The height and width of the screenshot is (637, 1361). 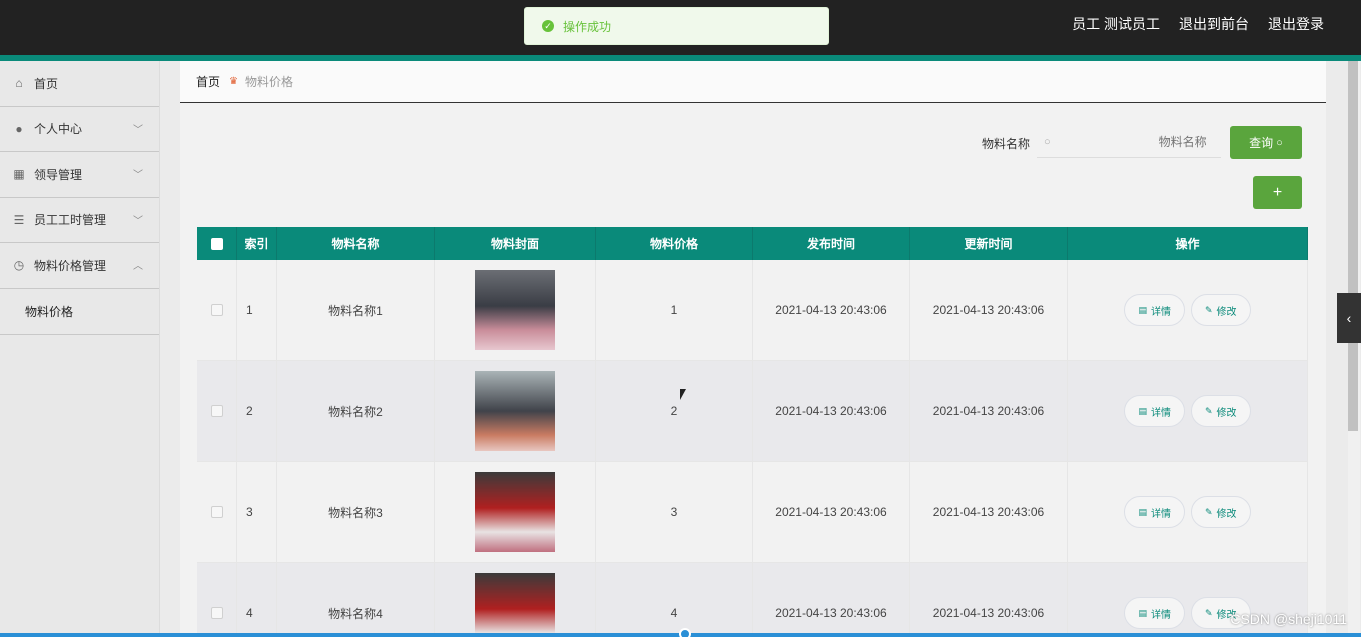 I want to click on collapse-panel-button: ‹, so click(x=1349, y=318).